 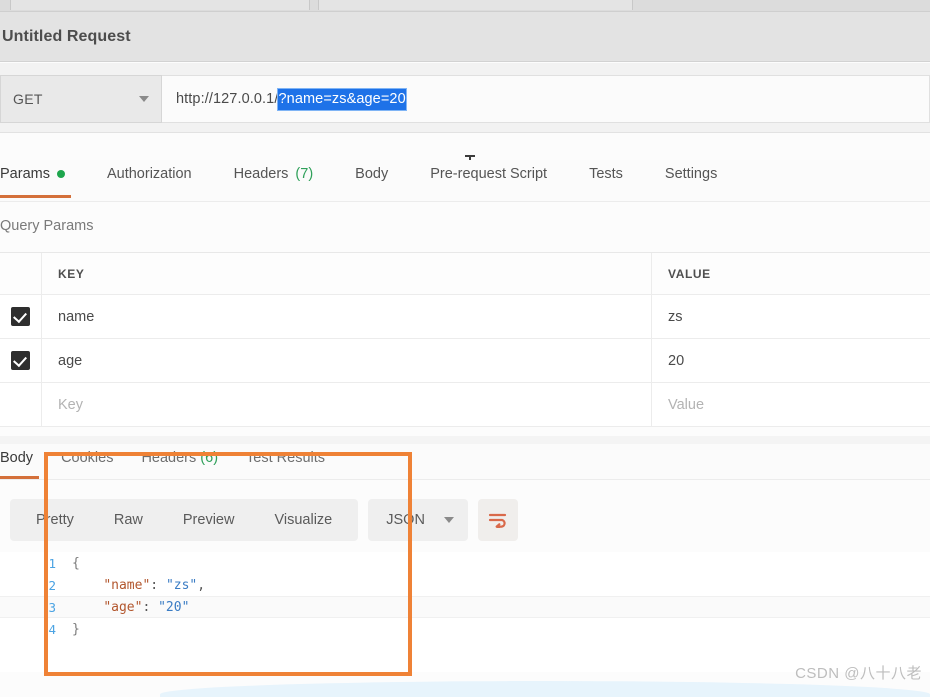 What do you see at coordinates (465, 585) in the screenshot?
I see `code-line: 2 "name": "zs",` at bounding box center [465, 585].